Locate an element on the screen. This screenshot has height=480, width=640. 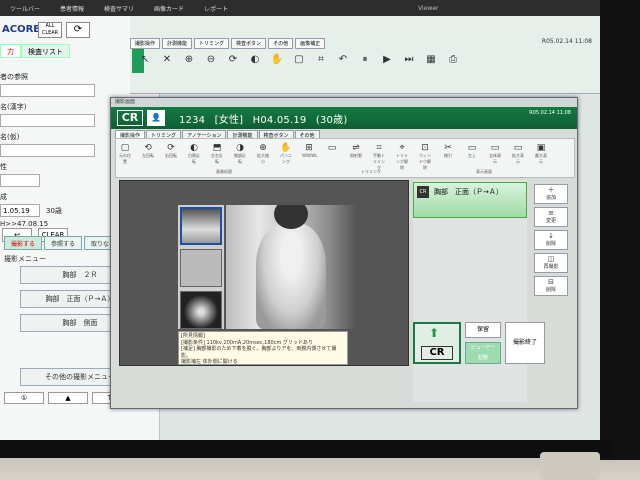
taskbar-item: ツールバー is located at coordinates (25, 8).